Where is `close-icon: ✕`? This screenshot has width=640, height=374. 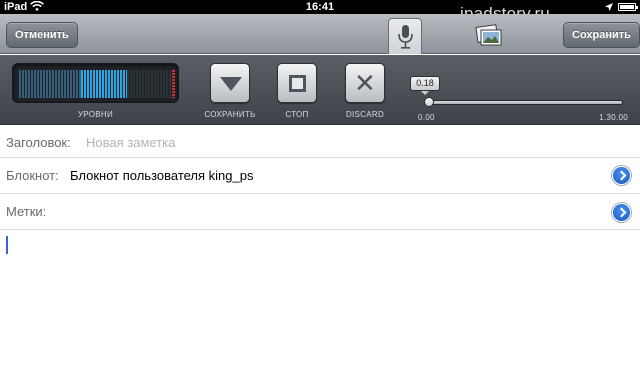
close-icon: ✕ is located at coordinates (365, 83).